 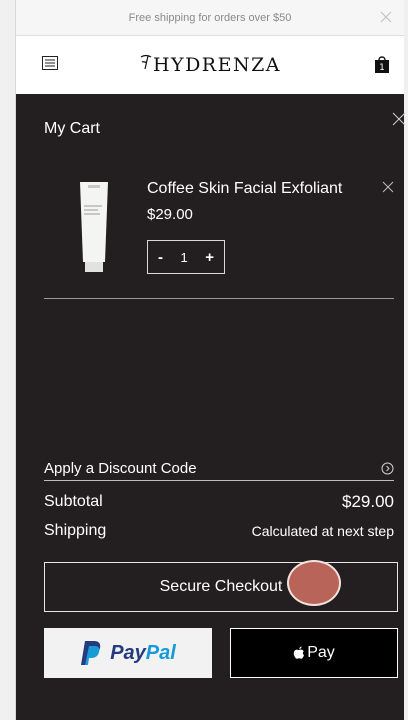 What do you see at coordinates (209, 257) in the screenshot?
I see `increment-button: +` at bounding box center [209, 257].